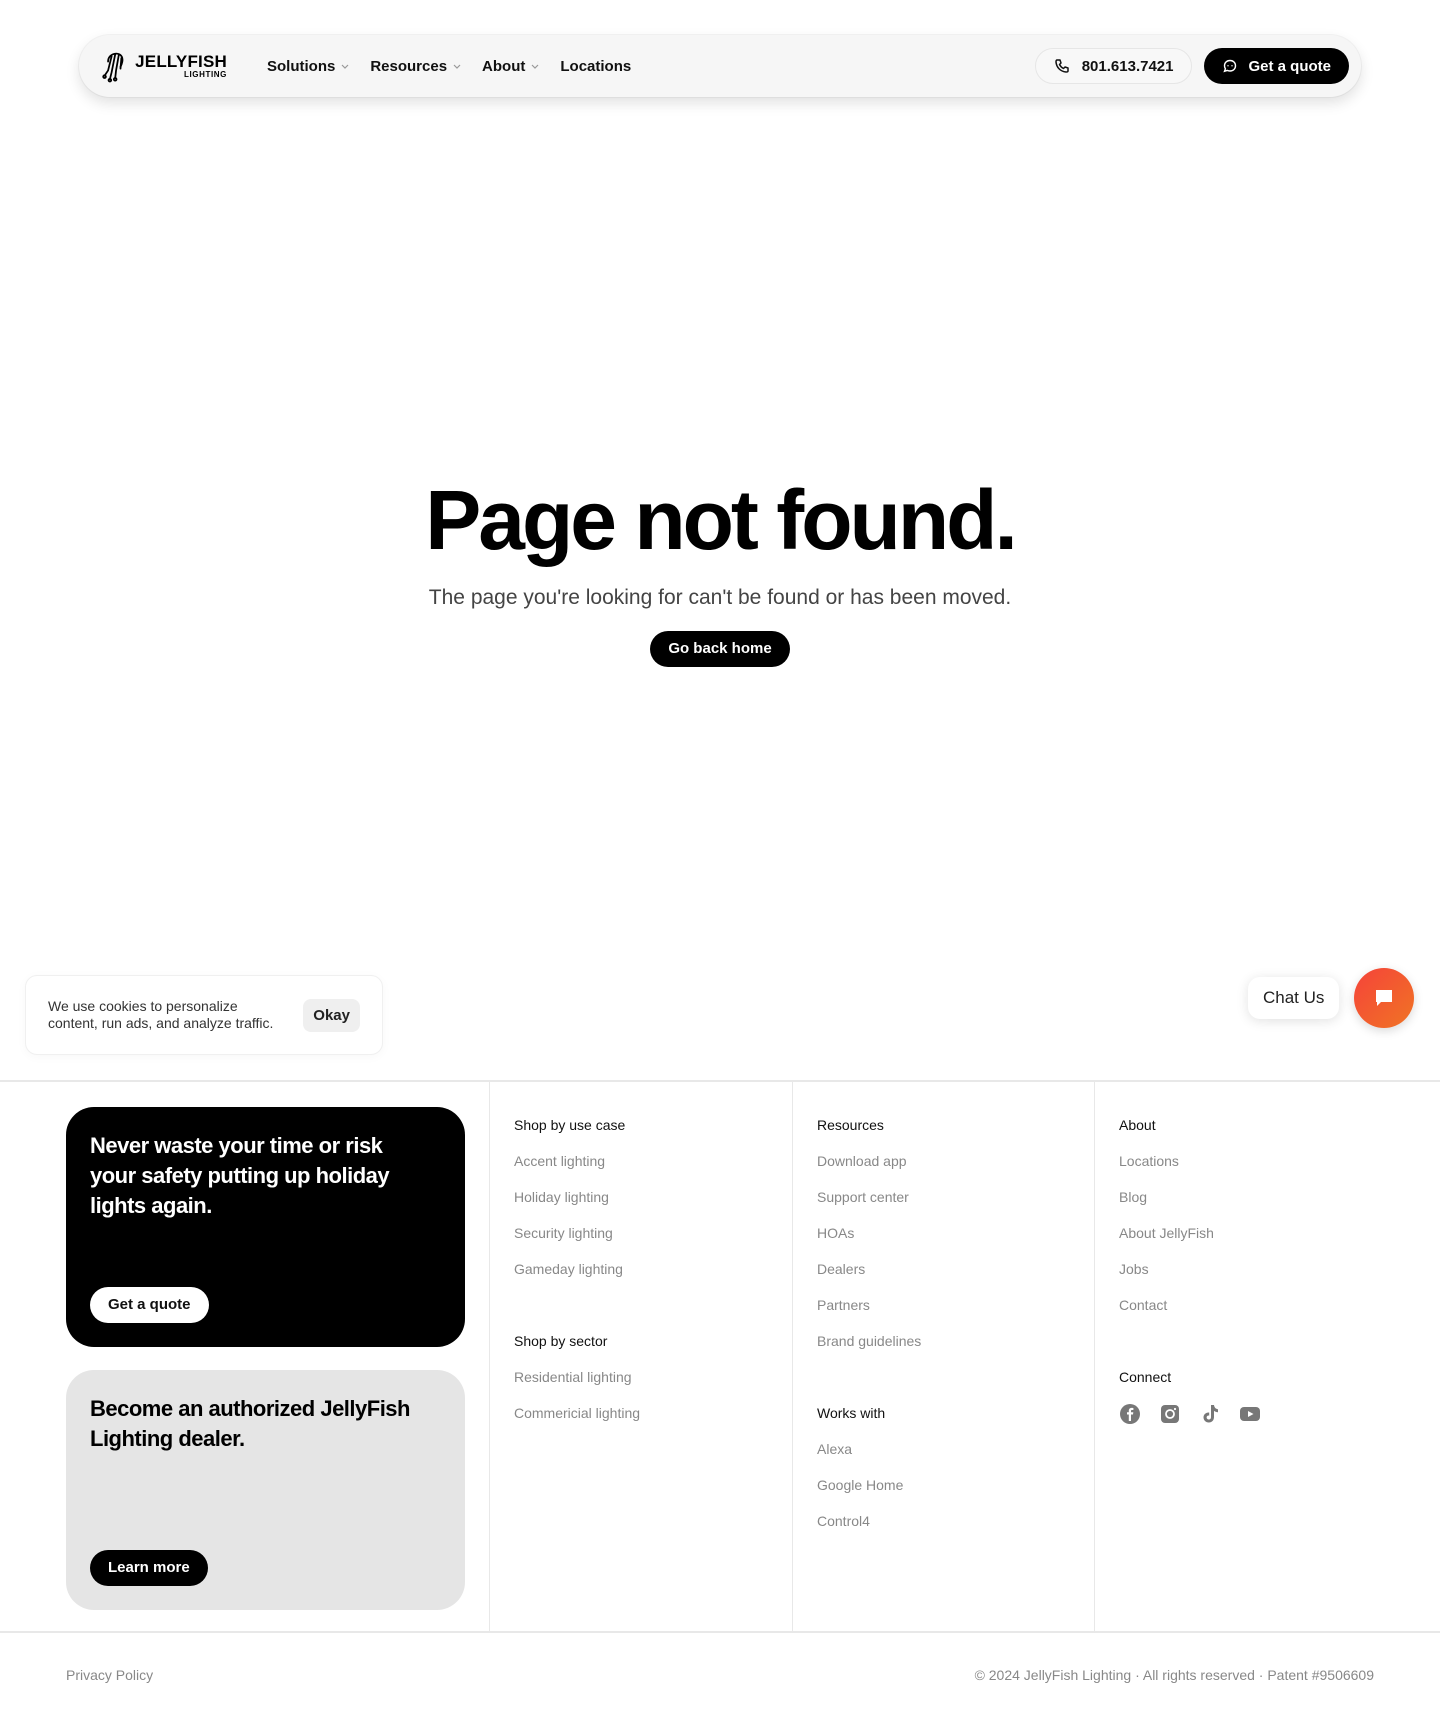 Image resolution: width=1440 pixels, height=1718 pixels. Describe the element at coordinates (1289, 66) in the screenshot. I see `get-quote-label: Get a quote` at that location.